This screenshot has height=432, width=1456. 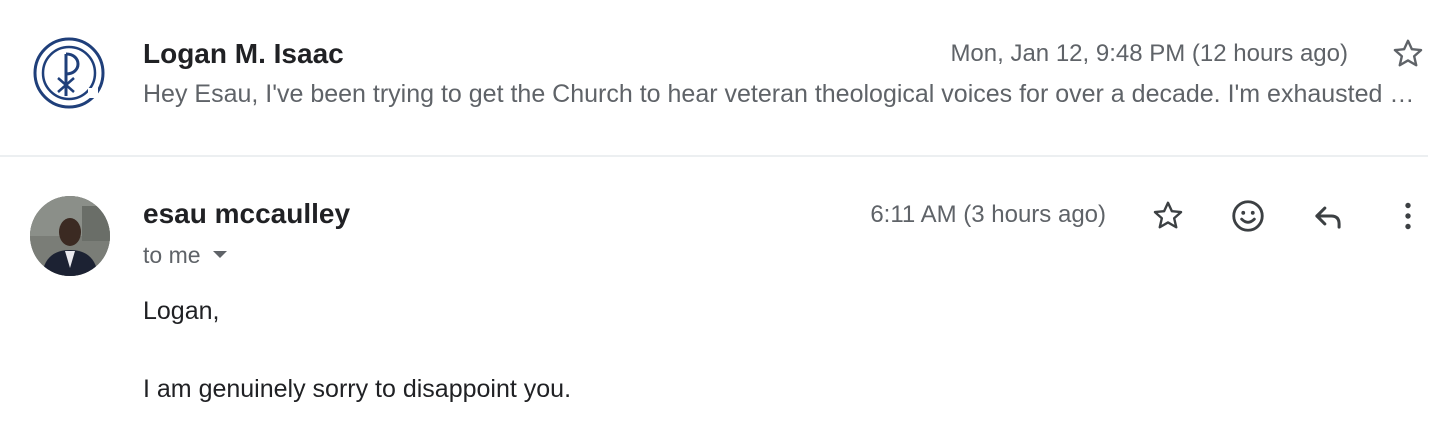 What do you see at coordinates (1328, 216) in the screenshot?
I see `reply-icon` at bounding box center [1328, 216].